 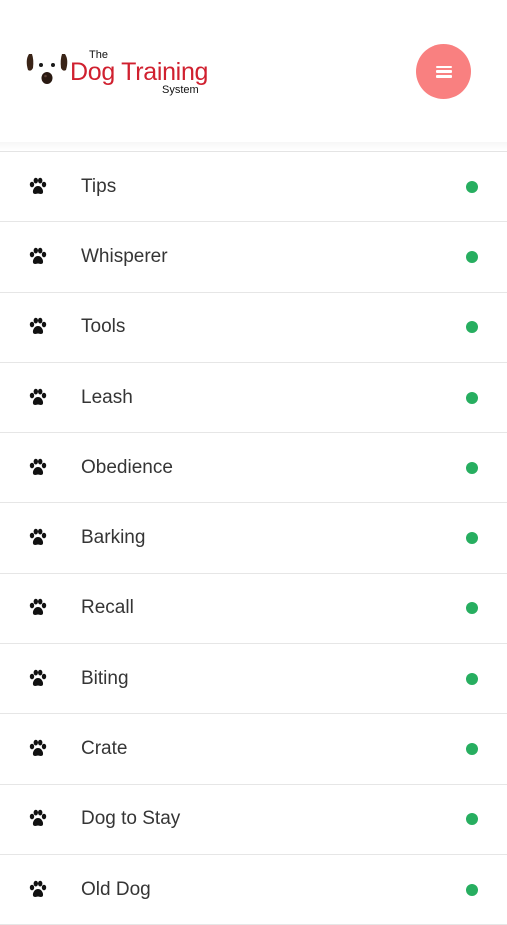 I want to click on nav-menu-item-leash: Leash, so click(x=253, y=398).